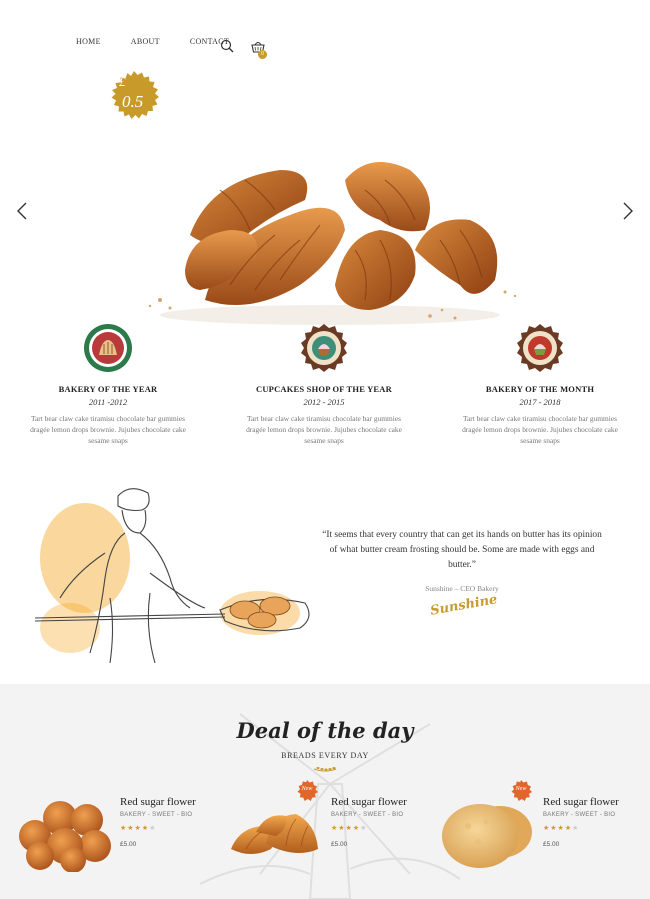 This screenshot has width=650, height=899. I want to click on award-years: 2012 - 2015, so click(324, 402).